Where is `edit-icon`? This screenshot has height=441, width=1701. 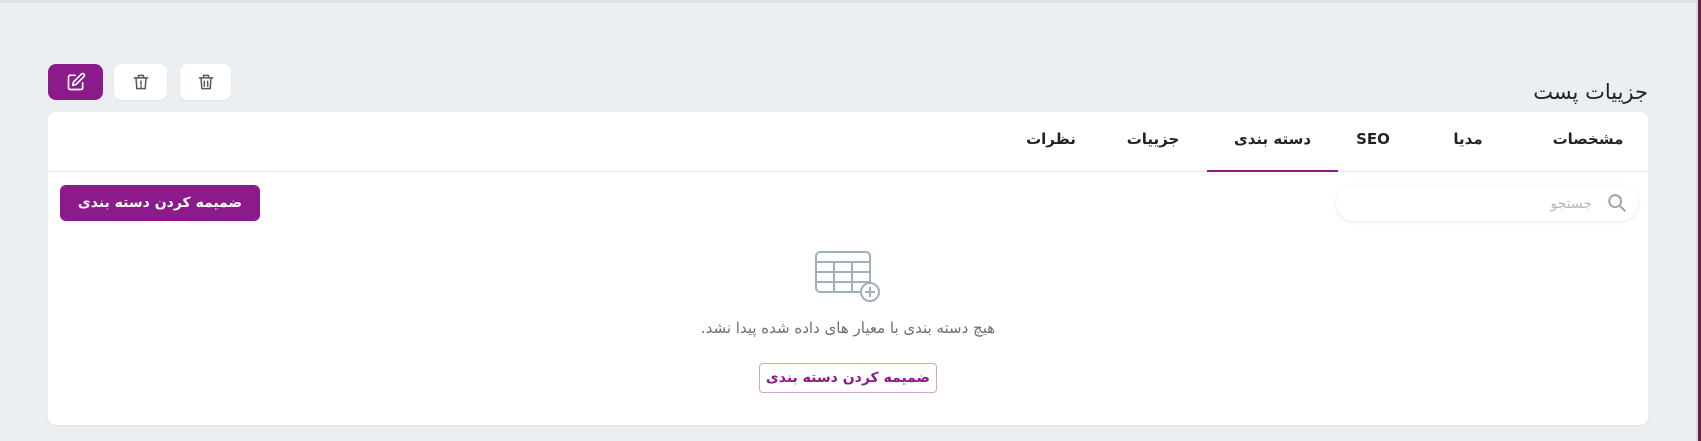 edit-icon is located at coordinates (76, 81).